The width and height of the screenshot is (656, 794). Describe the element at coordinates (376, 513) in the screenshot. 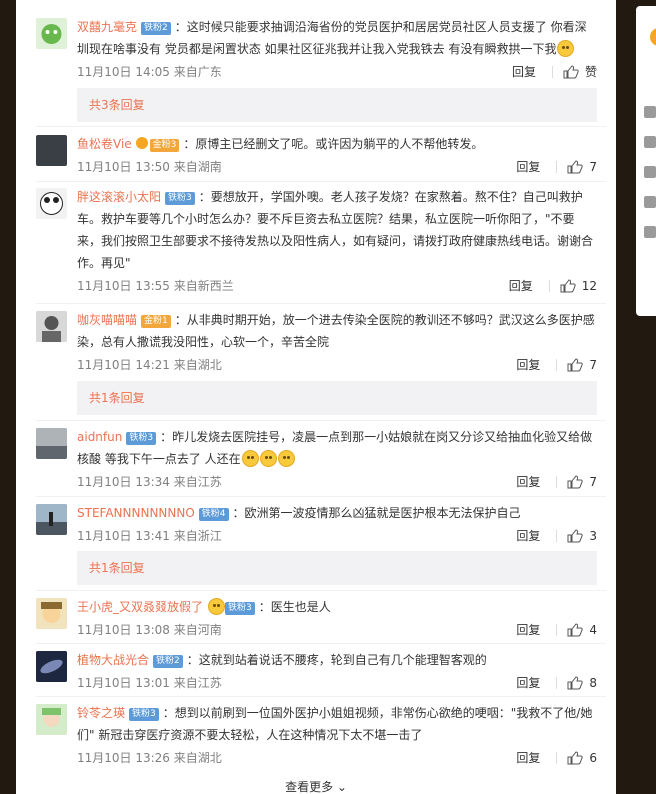

I see `comment-text: ：欧洲第一波疫情那么凶猛就是医护根本无法保护自己` at that location.